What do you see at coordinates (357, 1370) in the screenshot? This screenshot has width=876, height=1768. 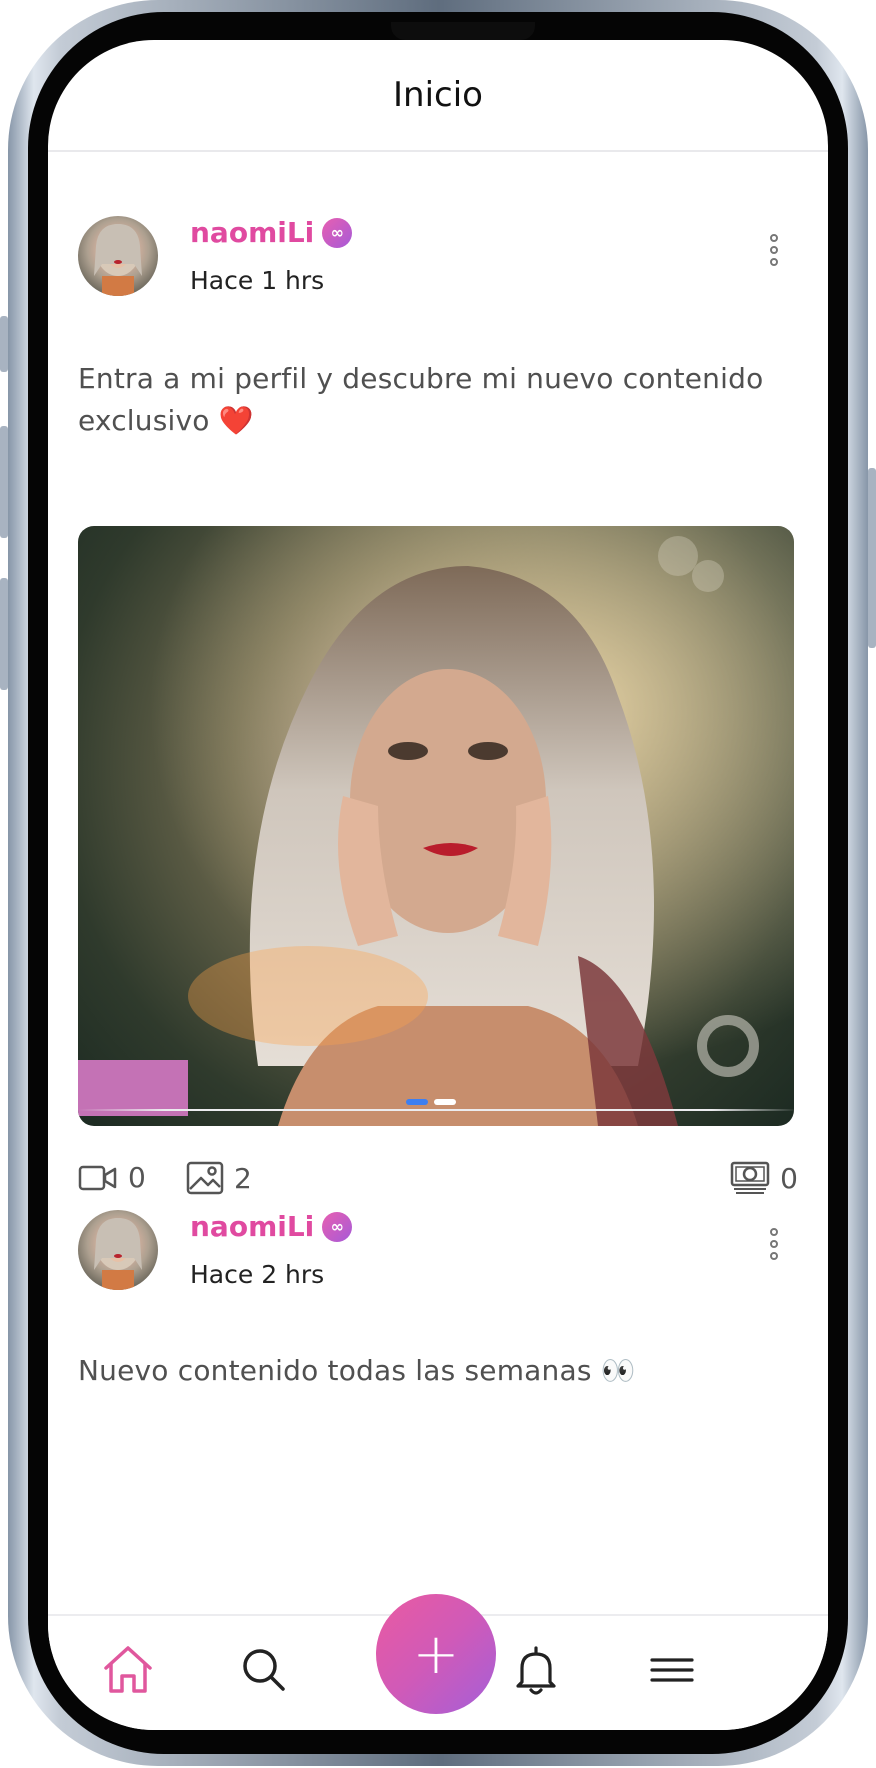 I see `post-text: Nuevo contenido todas las semanas 👀` at bounding box center [357, 1370].